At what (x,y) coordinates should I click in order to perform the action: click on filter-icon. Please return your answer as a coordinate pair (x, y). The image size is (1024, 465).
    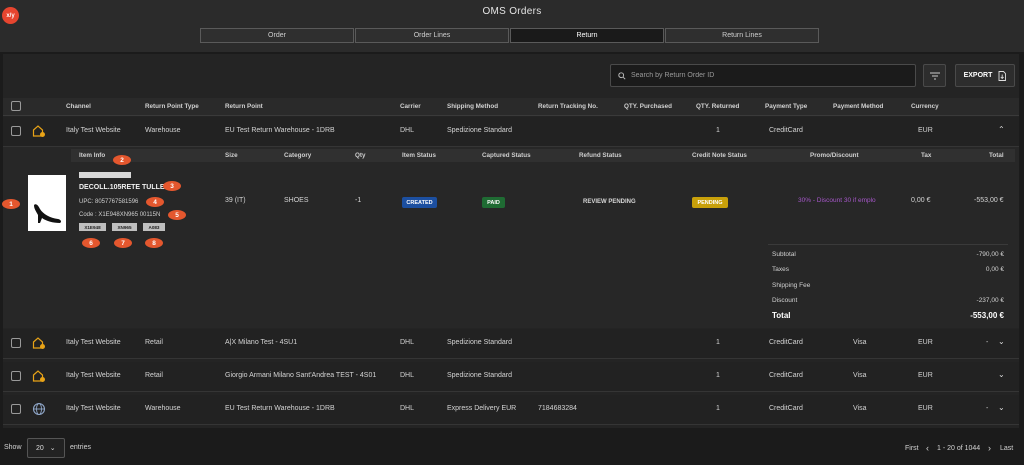
    Looking at the image, I should click on (934, 75).